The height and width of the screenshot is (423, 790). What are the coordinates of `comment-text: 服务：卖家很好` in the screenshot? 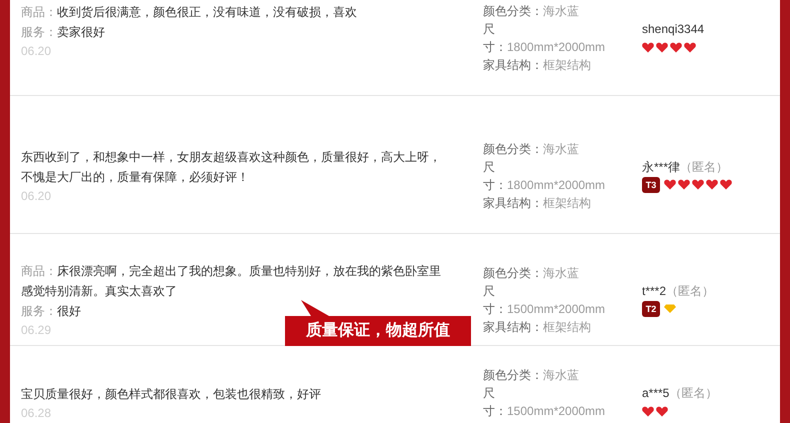 It's located at (63, 32).